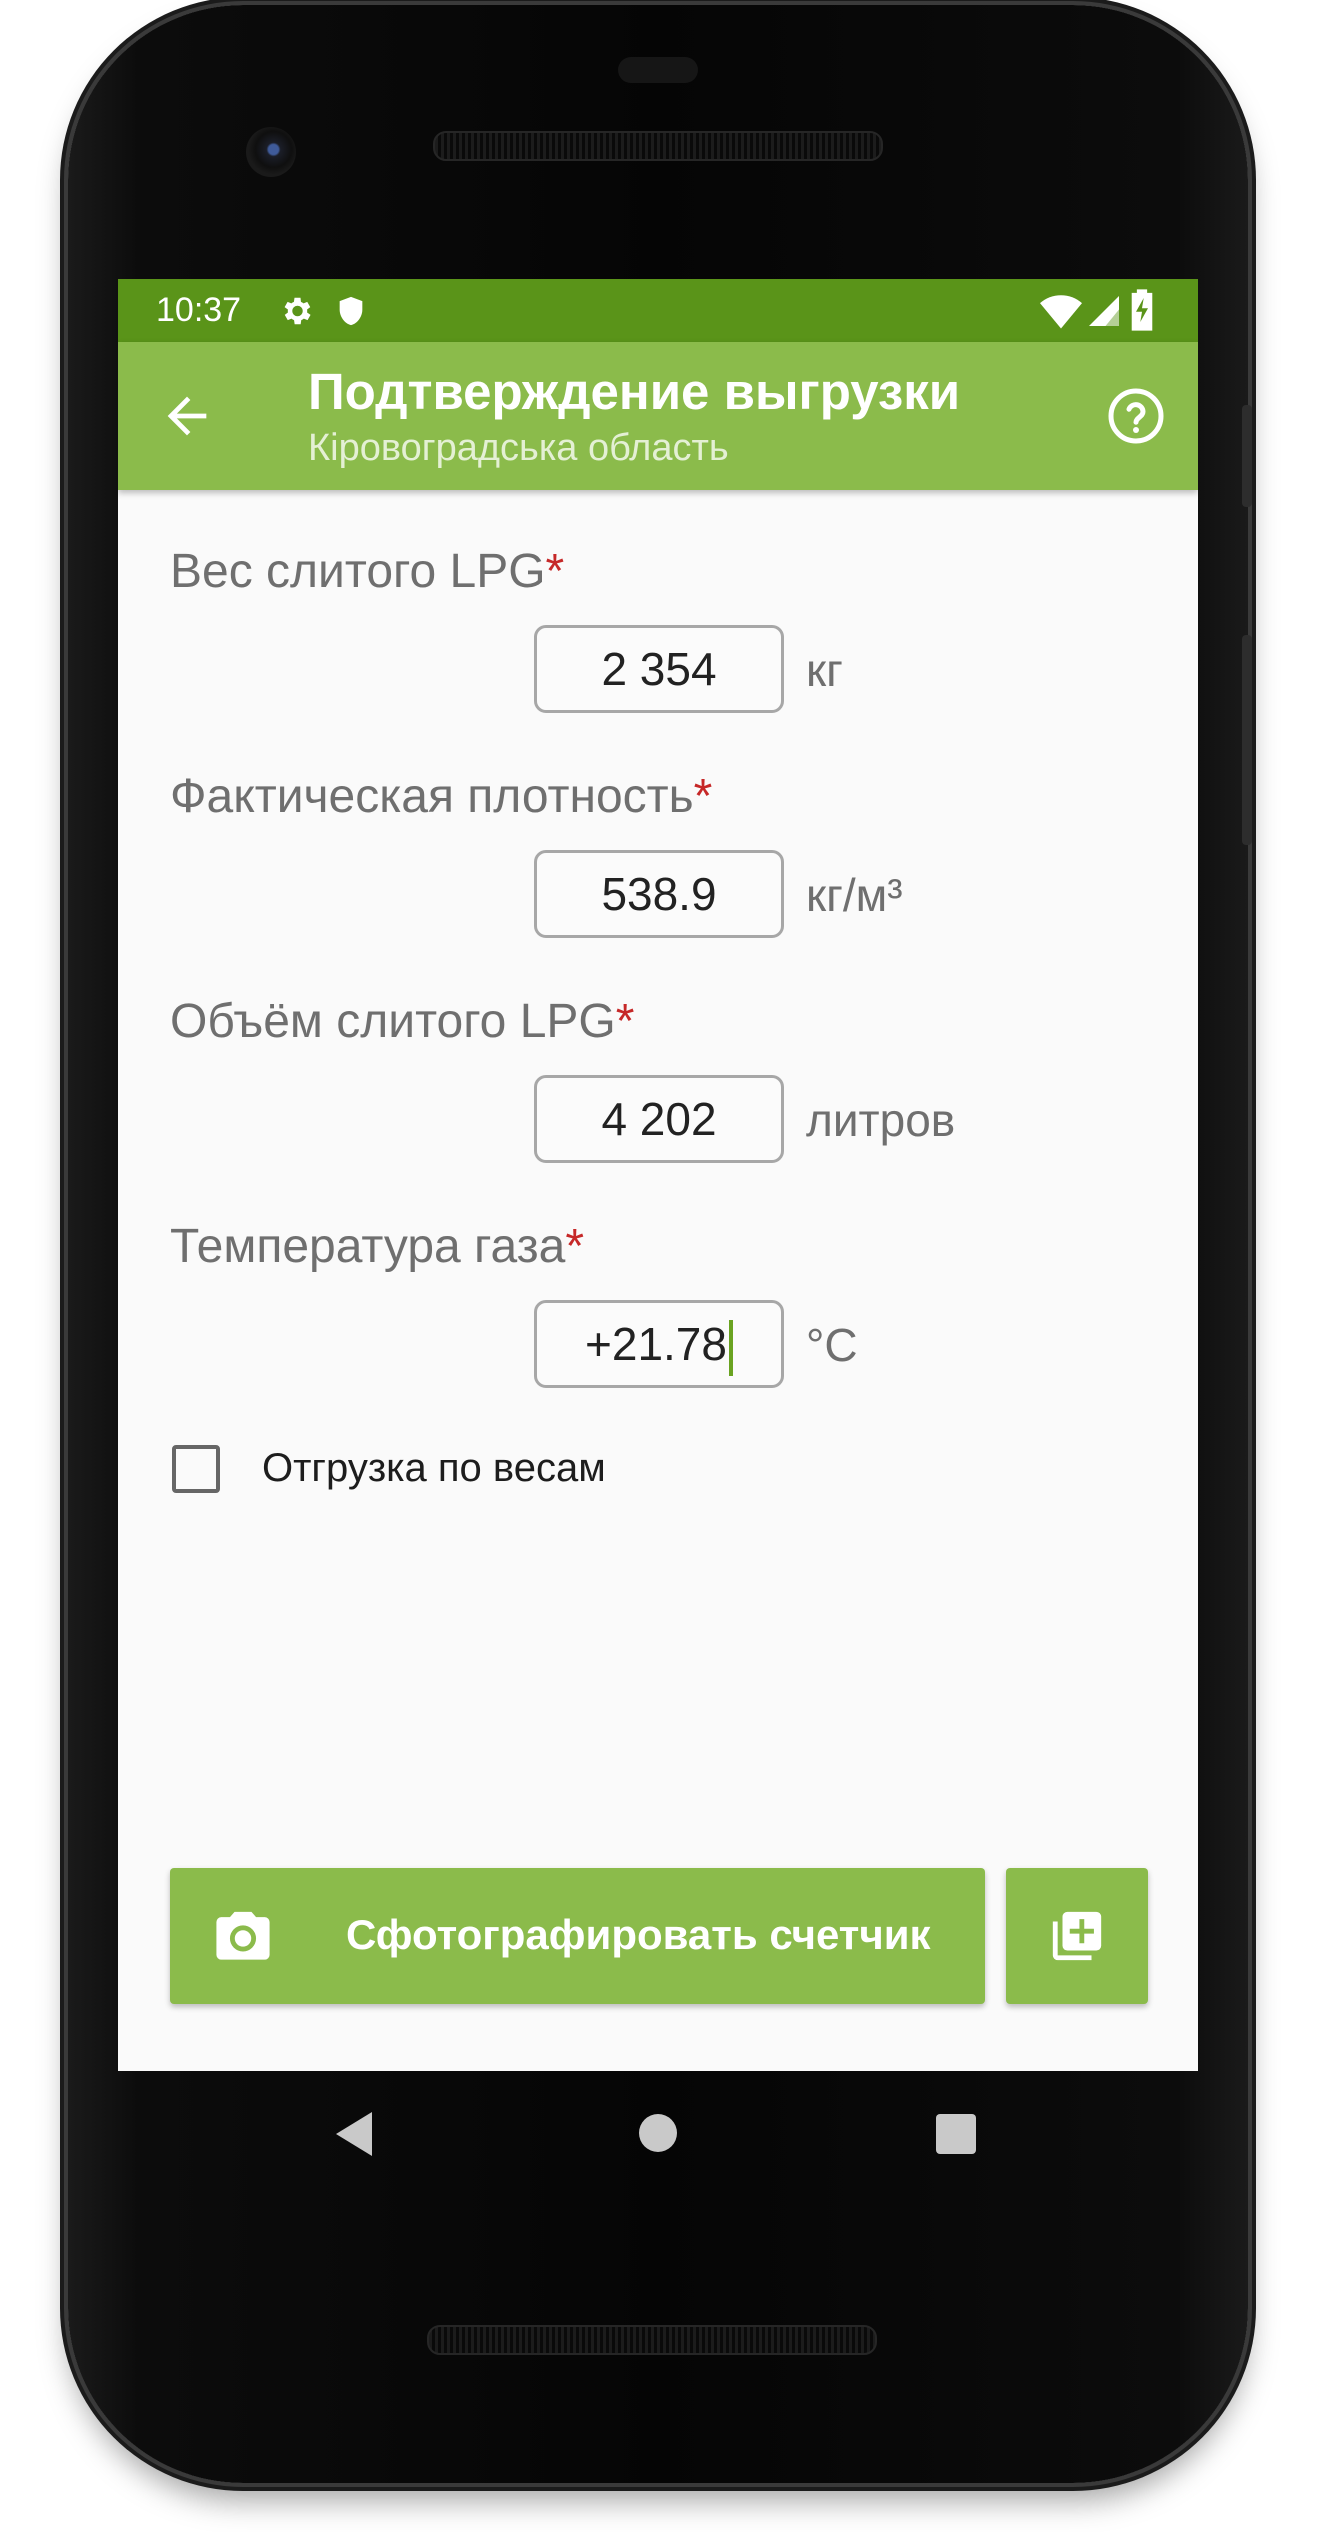  Describe the element at coordinates (196, 1469) in the screenshot. I see `by-weight-checkbox` at that location.